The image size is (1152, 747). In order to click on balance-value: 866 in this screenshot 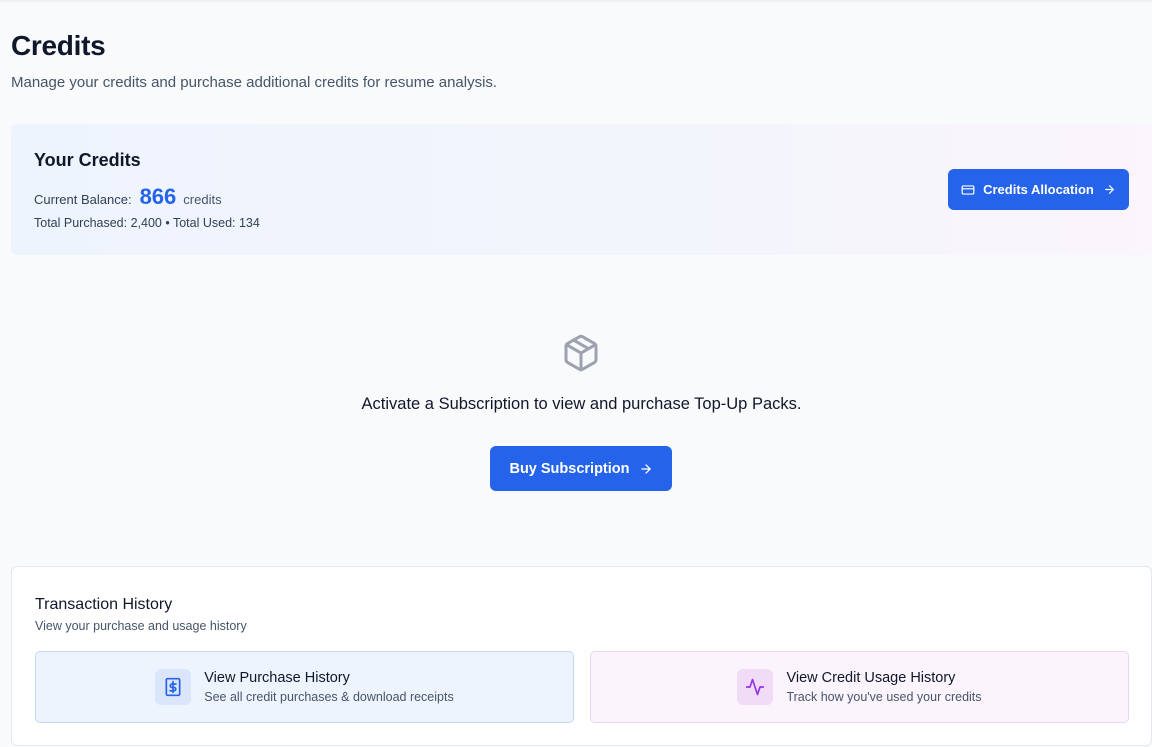, I will do `click(158, 196)`.